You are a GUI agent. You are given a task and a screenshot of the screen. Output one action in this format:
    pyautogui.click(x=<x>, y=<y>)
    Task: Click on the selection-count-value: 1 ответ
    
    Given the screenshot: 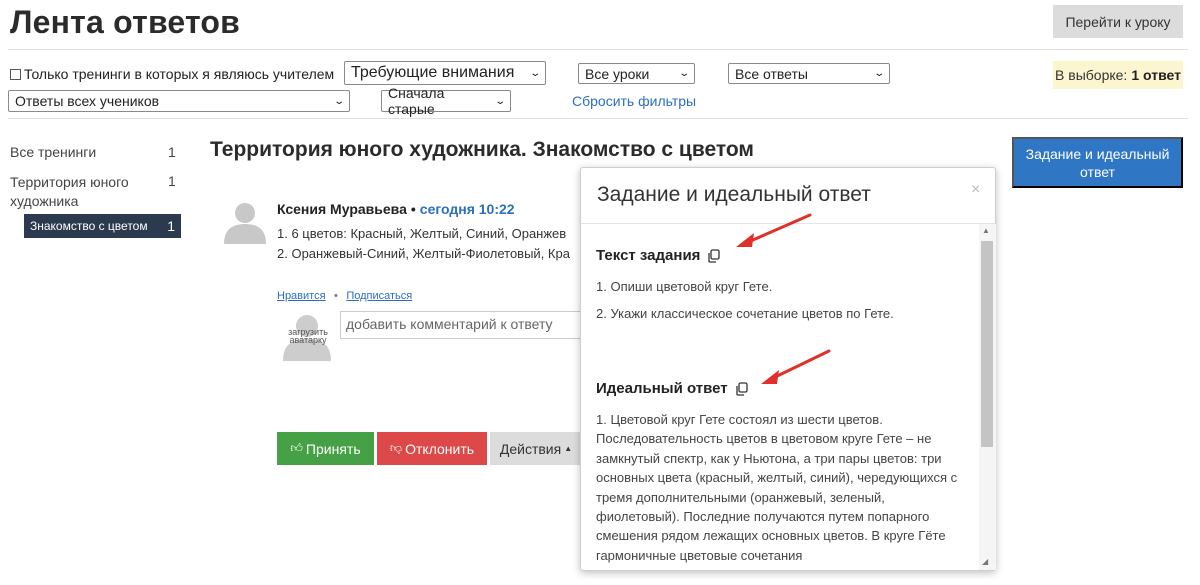 What is the action you would take?
    pyautogui.click(x=1156, y=75)
    